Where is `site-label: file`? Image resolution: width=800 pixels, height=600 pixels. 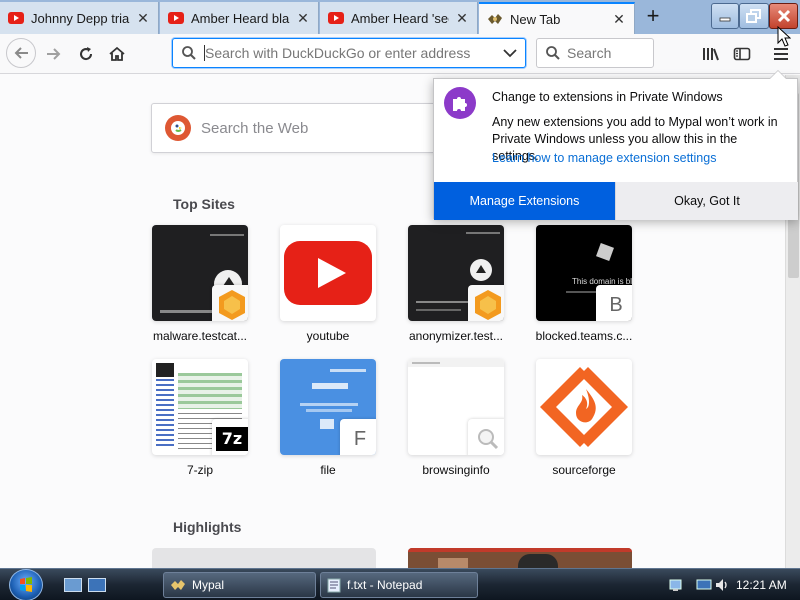 site-label: file is located at coordinates (328, 470).